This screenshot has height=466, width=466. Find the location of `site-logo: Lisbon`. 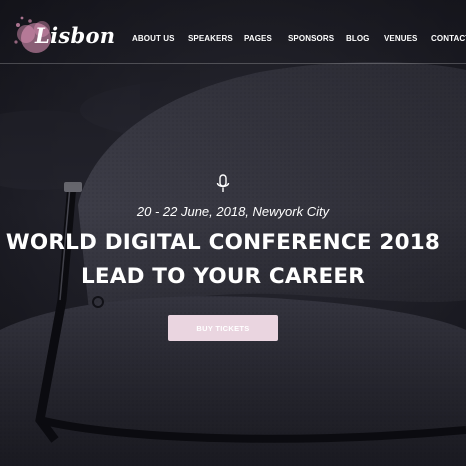

site-logo: Lisbon is located at coordinates (63, 35).